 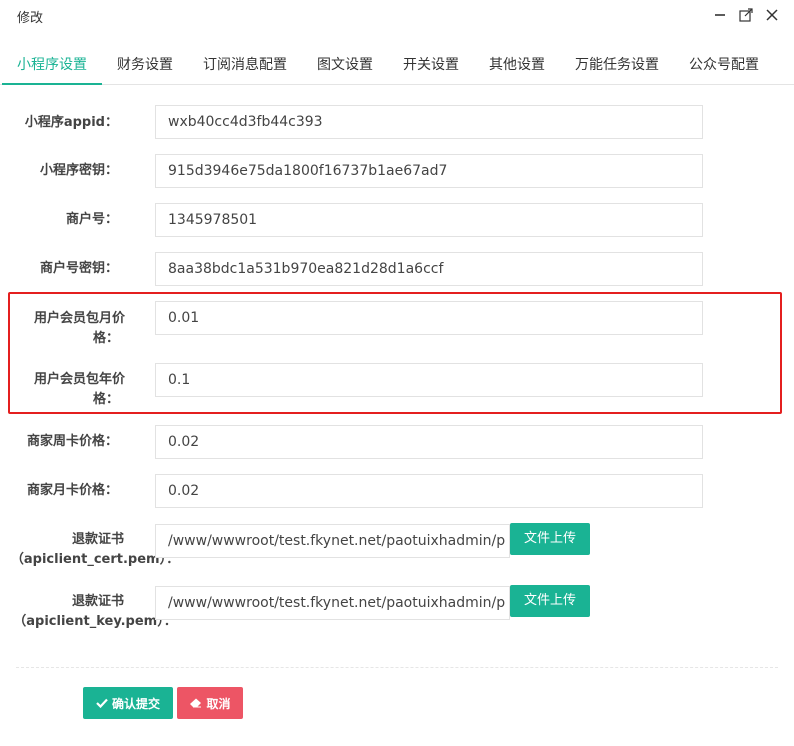 I want to click on shop-month-price-label: 商家月卡价格：, so click(x=72, y=490).